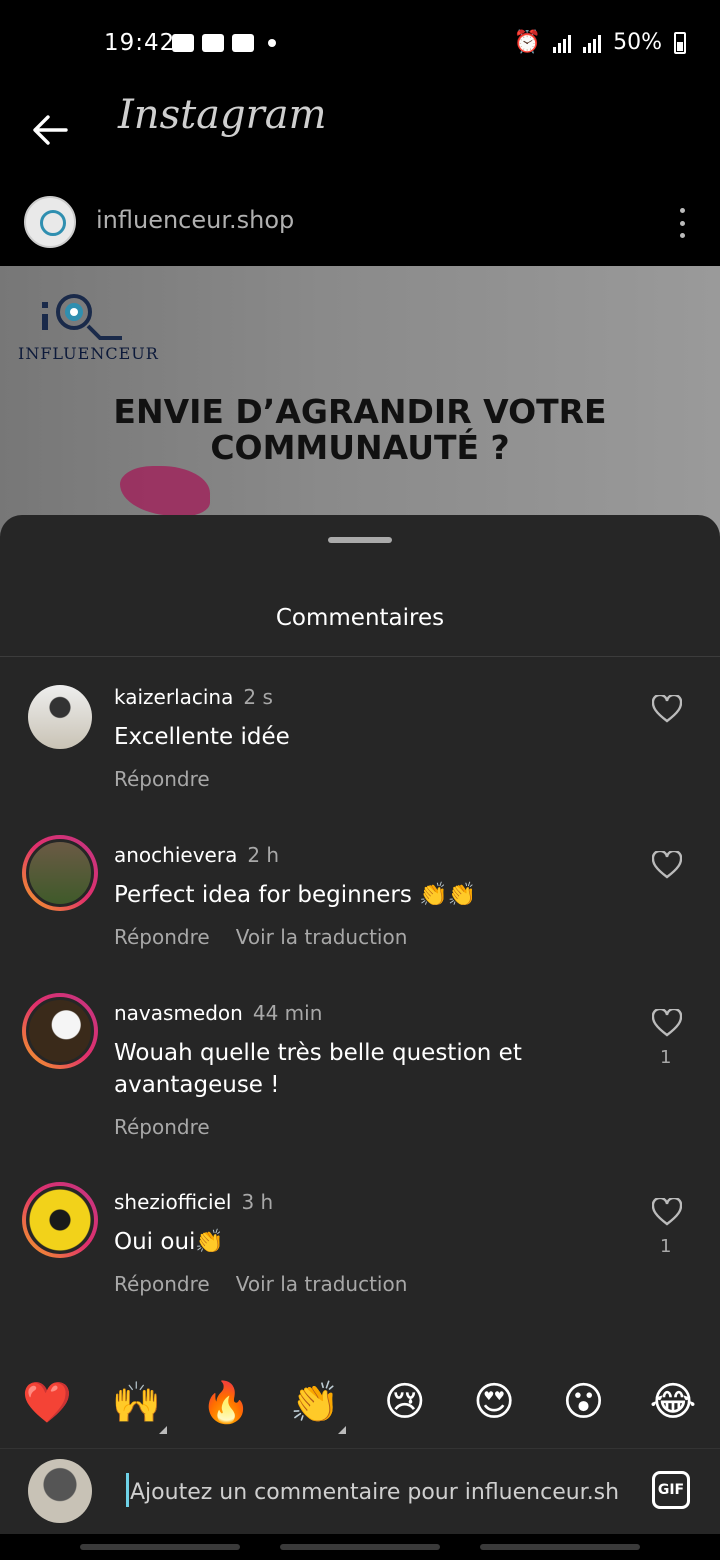 The height and width of the screenshot is (1560, 720). What do you see at coordinates (50, 222) in the screenshot?
I see `account-avatar` at bounding box center [50, 222].